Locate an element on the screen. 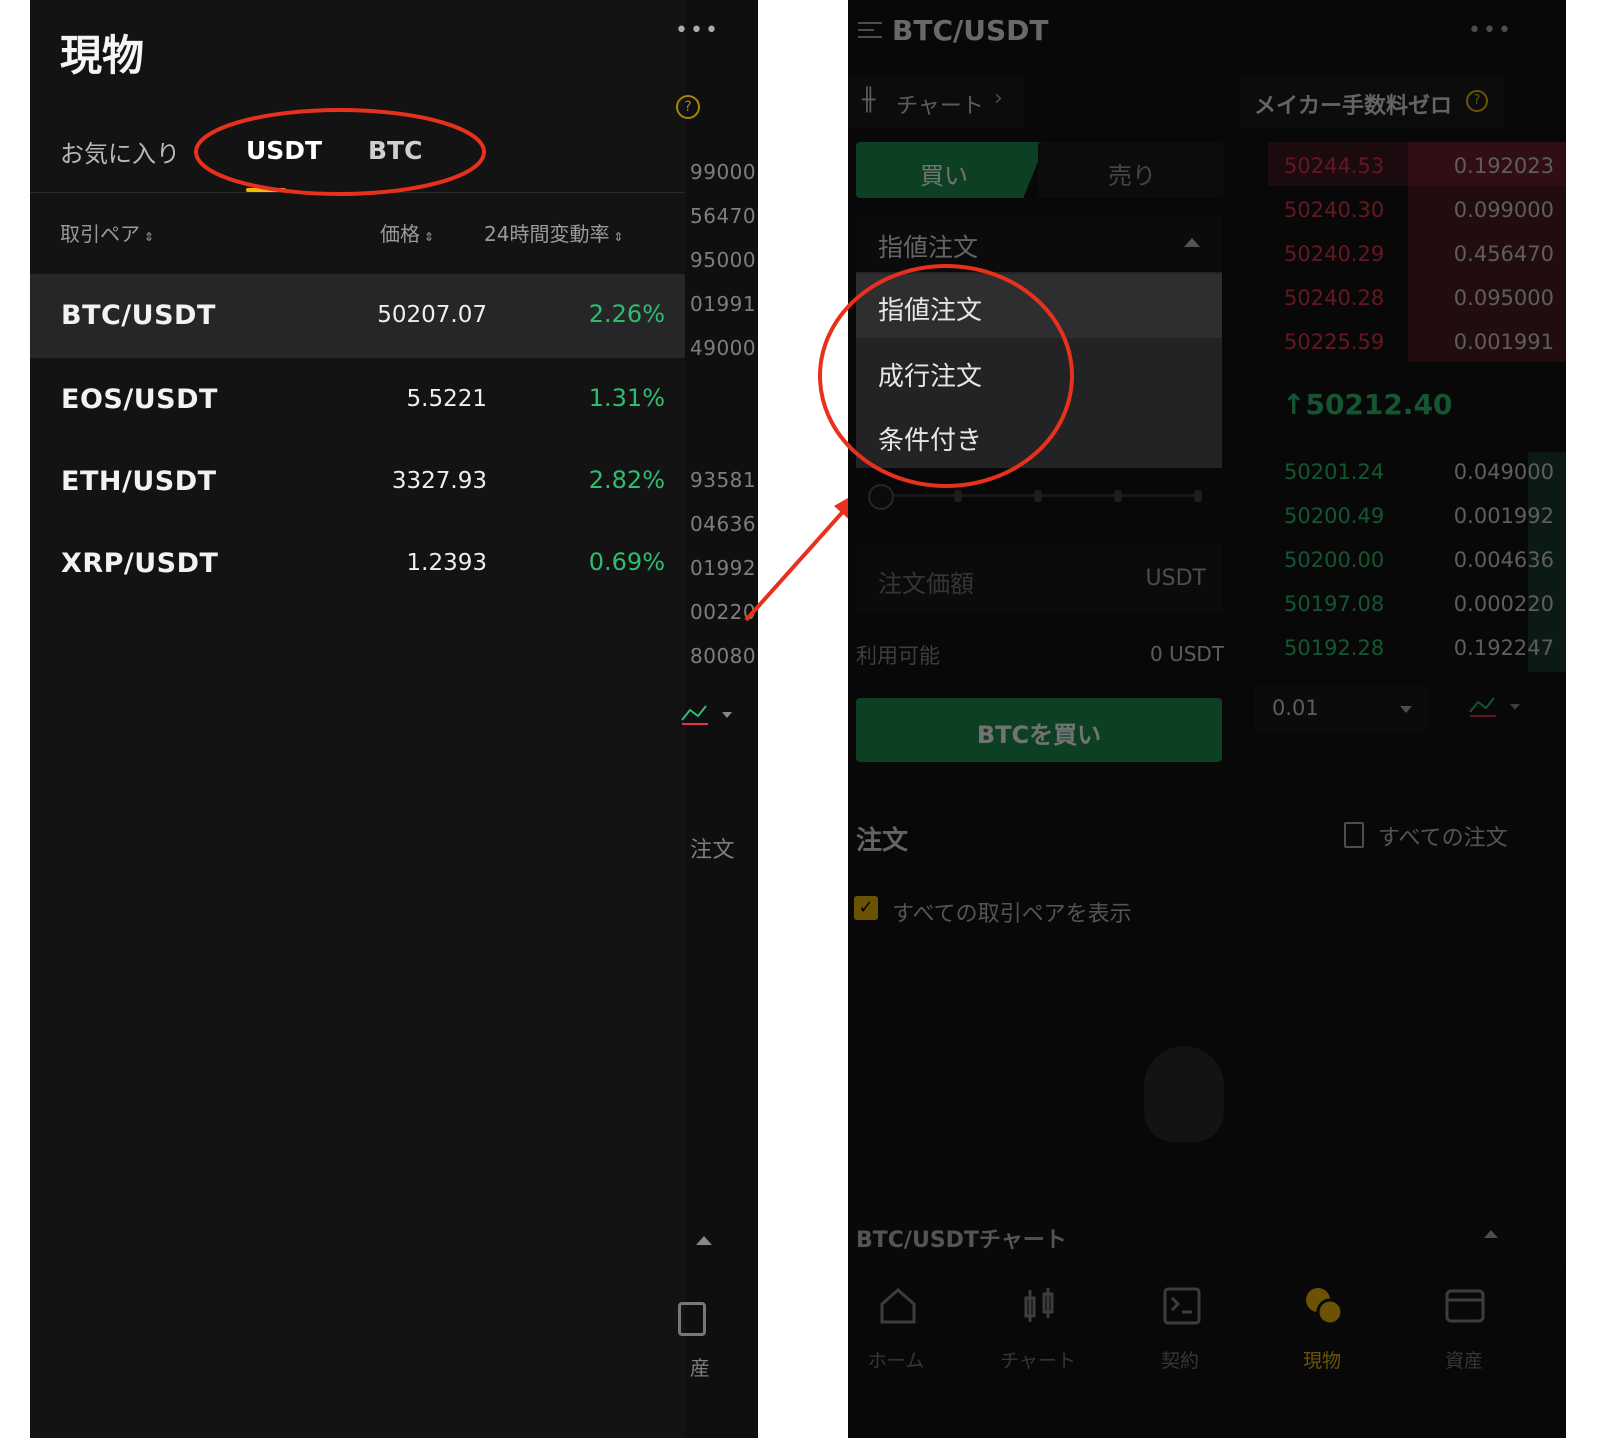 The image size is (1600, 1438). column-header-change: 24時間変動率 ⇕ is located at coordinates (553, 232).